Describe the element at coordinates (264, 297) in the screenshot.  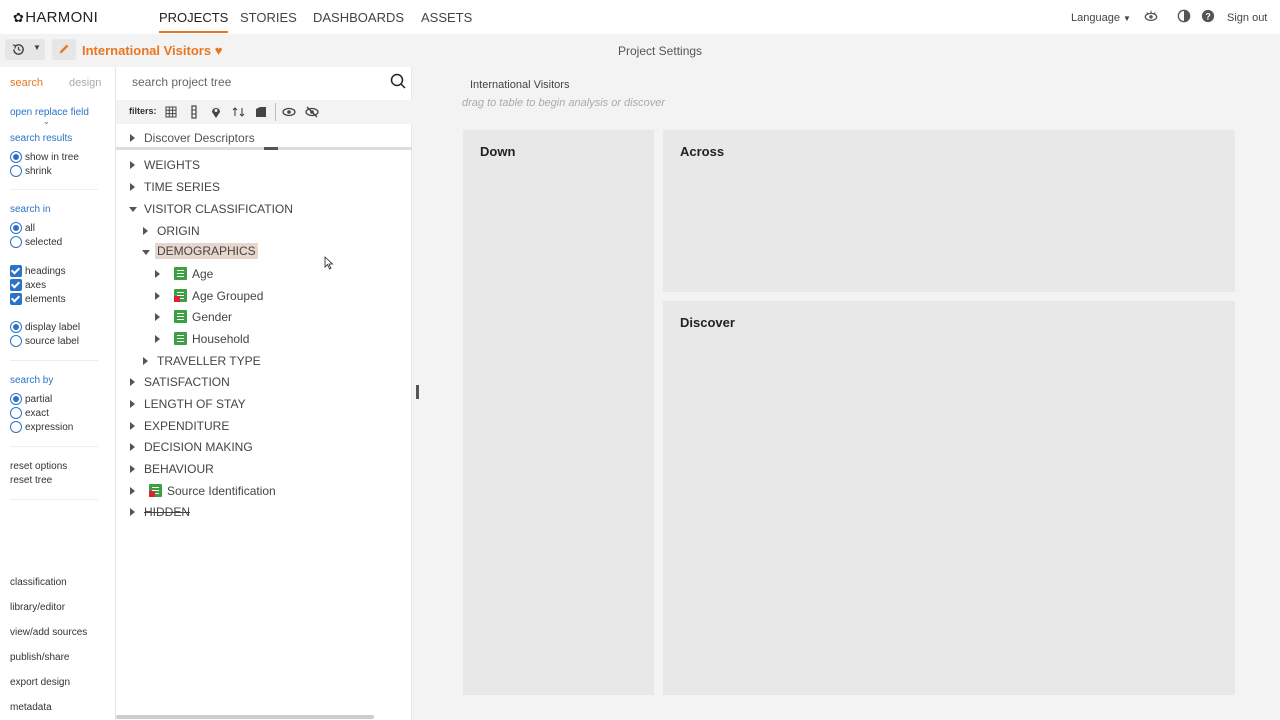
I see `tree-row-age-grouped: Age Grouped` at that location.